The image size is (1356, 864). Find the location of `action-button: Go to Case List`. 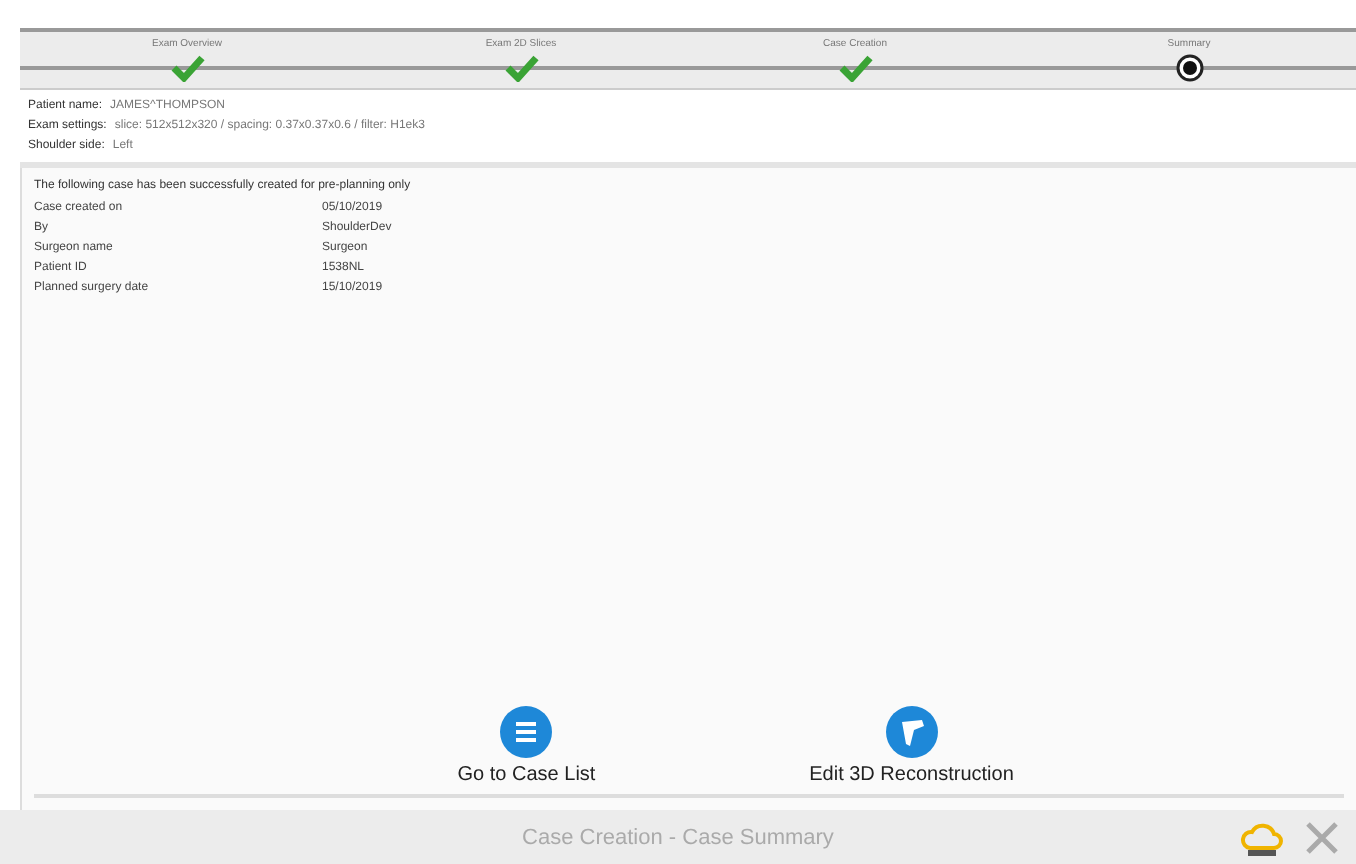

action-button: Go to Case List is located at coordinates (526, 746).